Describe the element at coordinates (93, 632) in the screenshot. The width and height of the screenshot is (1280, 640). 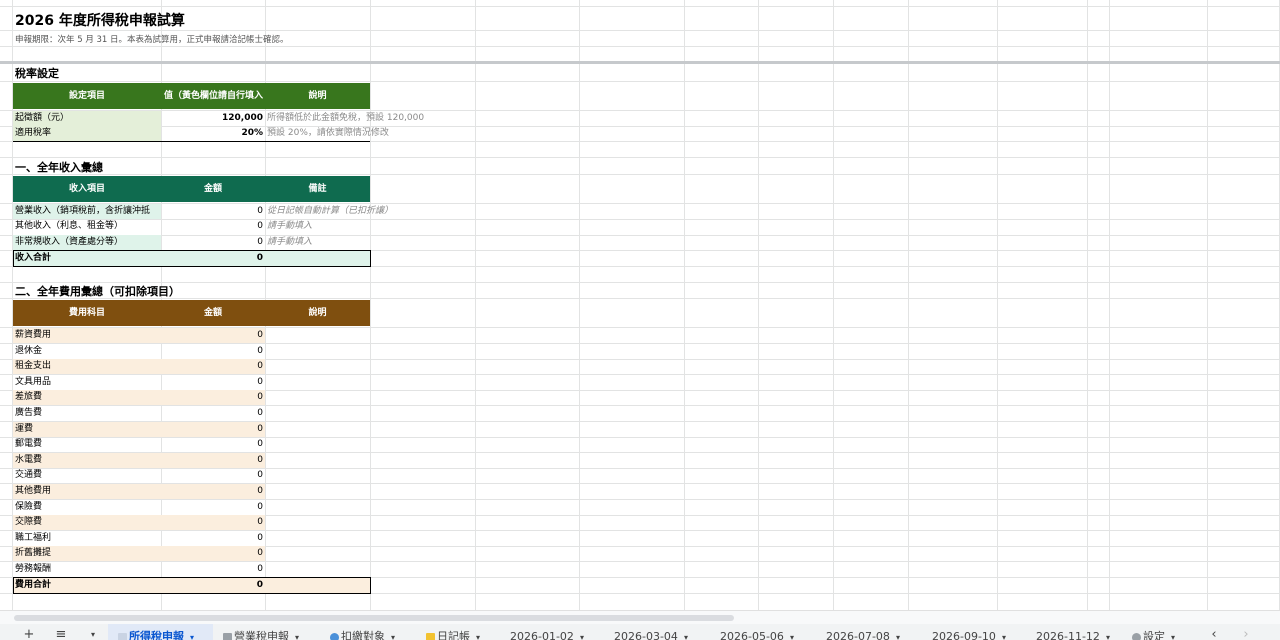
I see `sheets-dropdown-icon: ▾` at that location.